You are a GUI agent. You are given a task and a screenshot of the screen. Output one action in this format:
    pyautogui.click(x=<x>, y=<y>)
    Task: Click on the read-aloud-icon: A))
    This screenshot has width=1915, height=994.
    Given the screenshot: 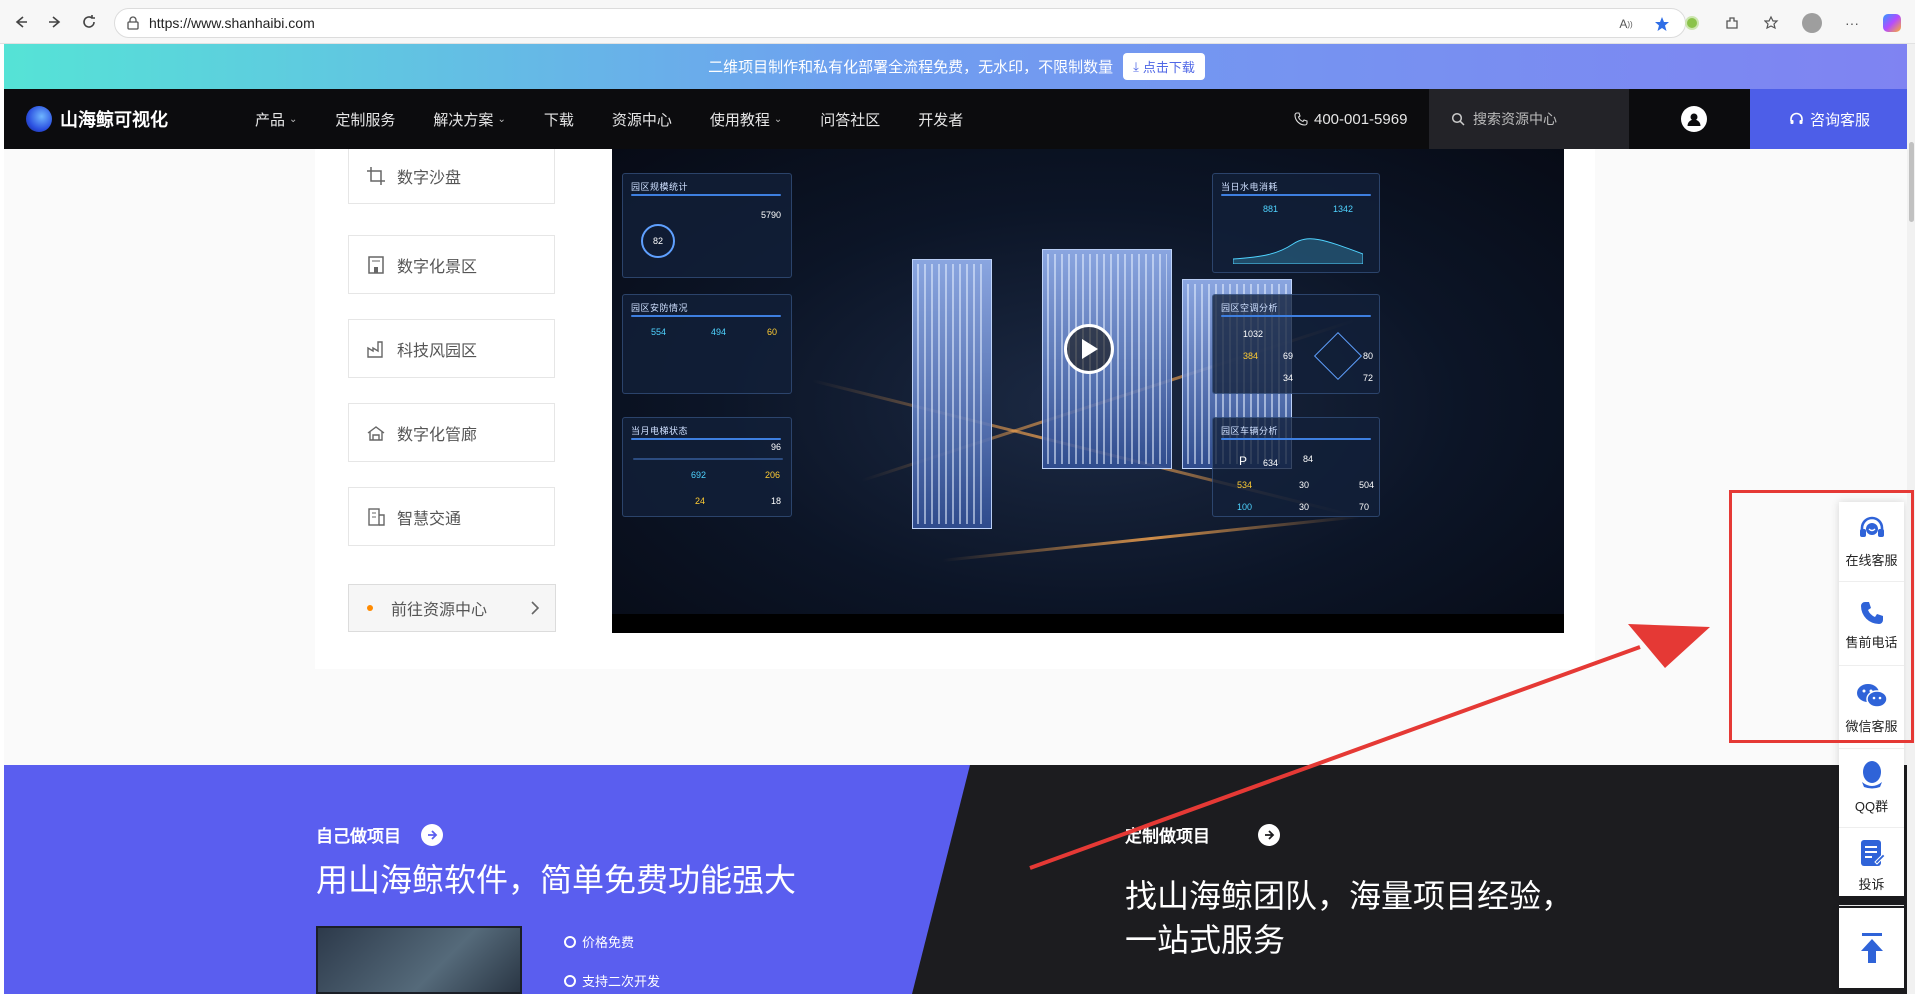 What is the action you would take?
    pyautogui.click(x=1626, y=24)
    